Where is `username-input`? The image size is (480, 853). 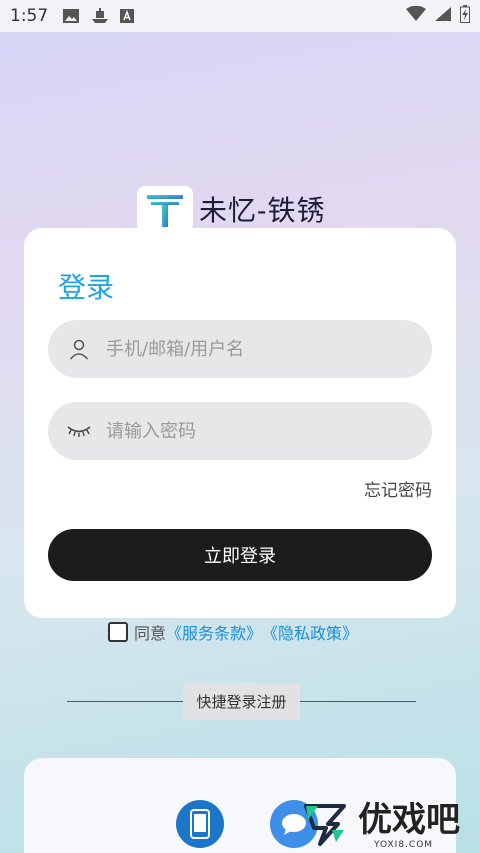 username-input is located at coordinates (251, 349).